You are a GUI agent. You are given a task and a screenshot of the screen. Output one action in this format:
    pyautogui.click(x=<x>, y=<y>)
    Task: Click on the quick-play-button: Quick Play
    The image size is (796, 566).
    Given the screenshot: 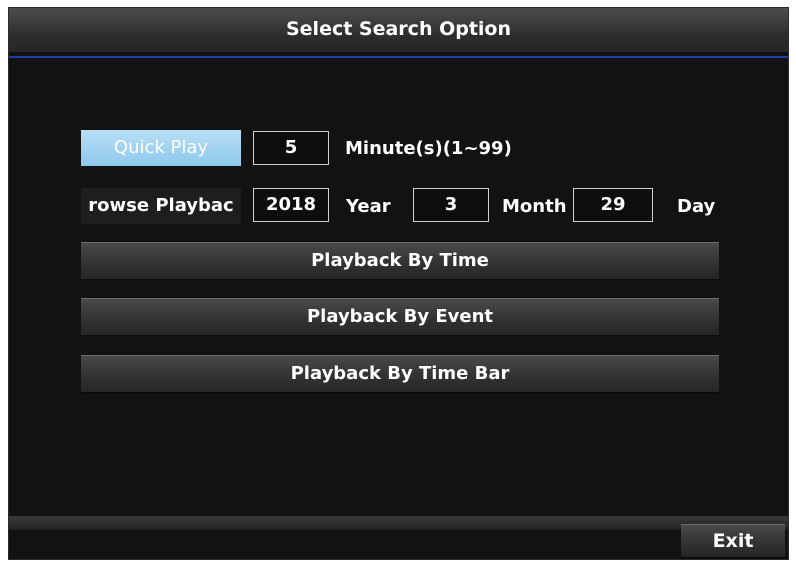 What is the action you would take?
    pyautogui.click(x=161, y=148)
    